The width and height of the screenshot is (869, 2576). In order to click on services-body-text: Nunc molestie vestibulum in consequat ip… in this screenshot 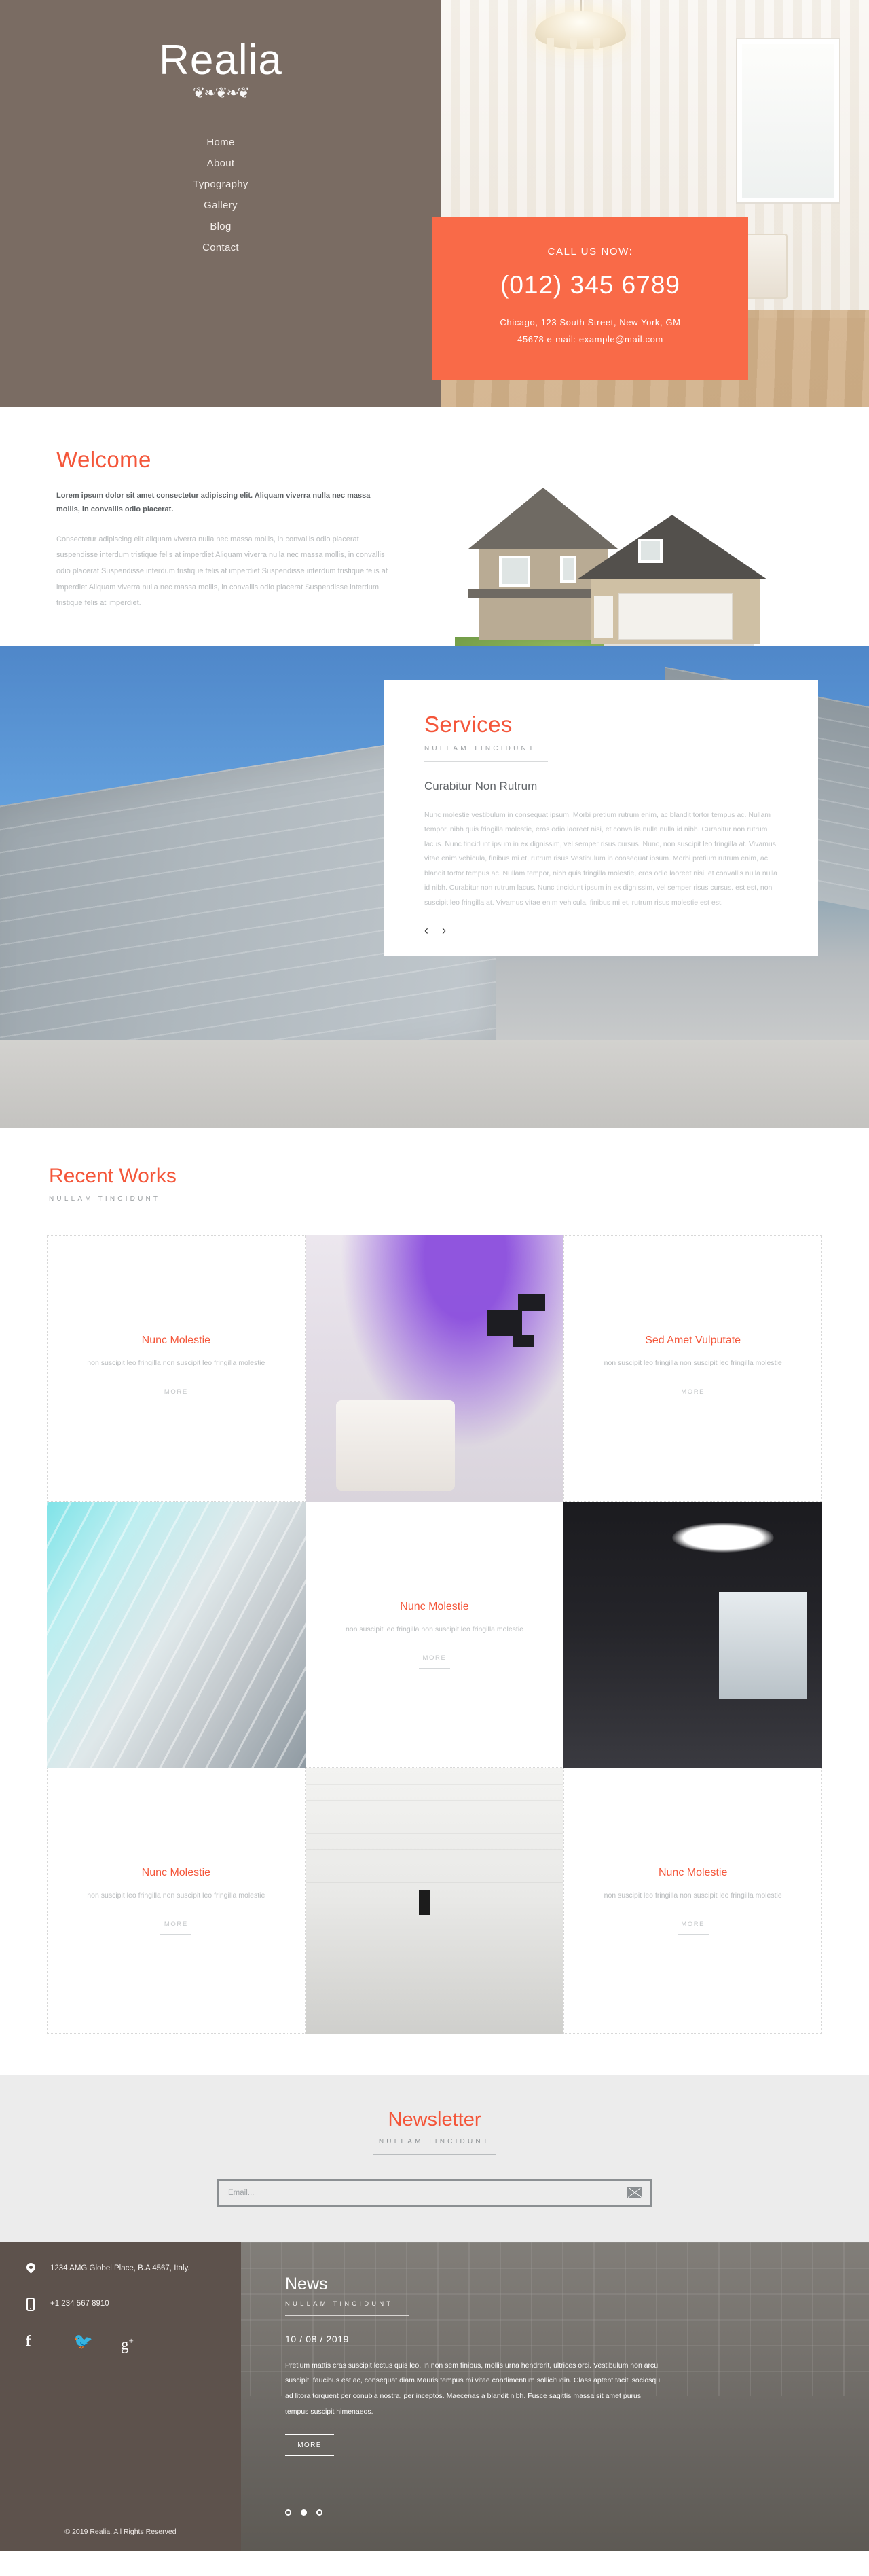, I will do `click(601, 858)`.